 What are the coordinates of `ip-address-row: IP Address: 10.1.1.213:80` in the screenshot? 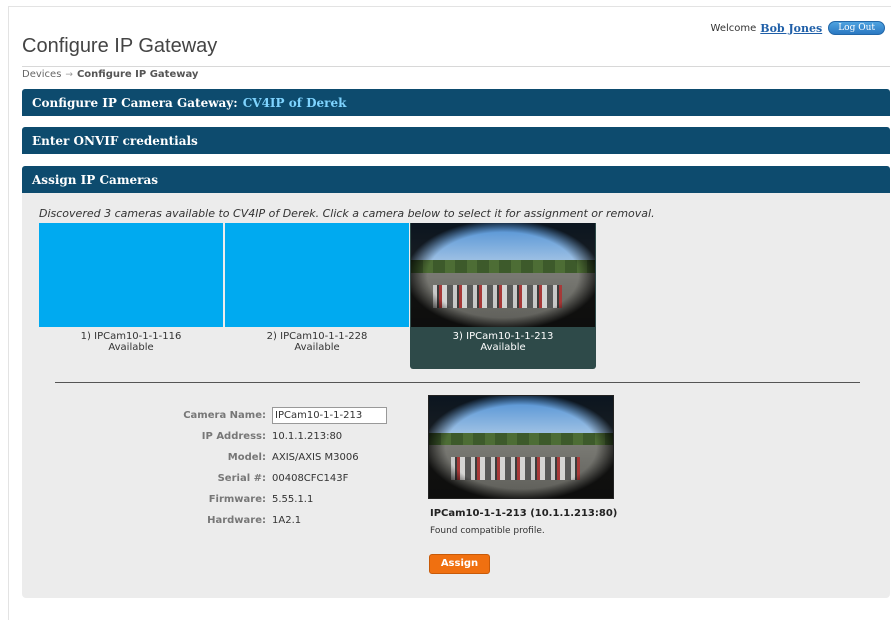 It's located at (279, 436).